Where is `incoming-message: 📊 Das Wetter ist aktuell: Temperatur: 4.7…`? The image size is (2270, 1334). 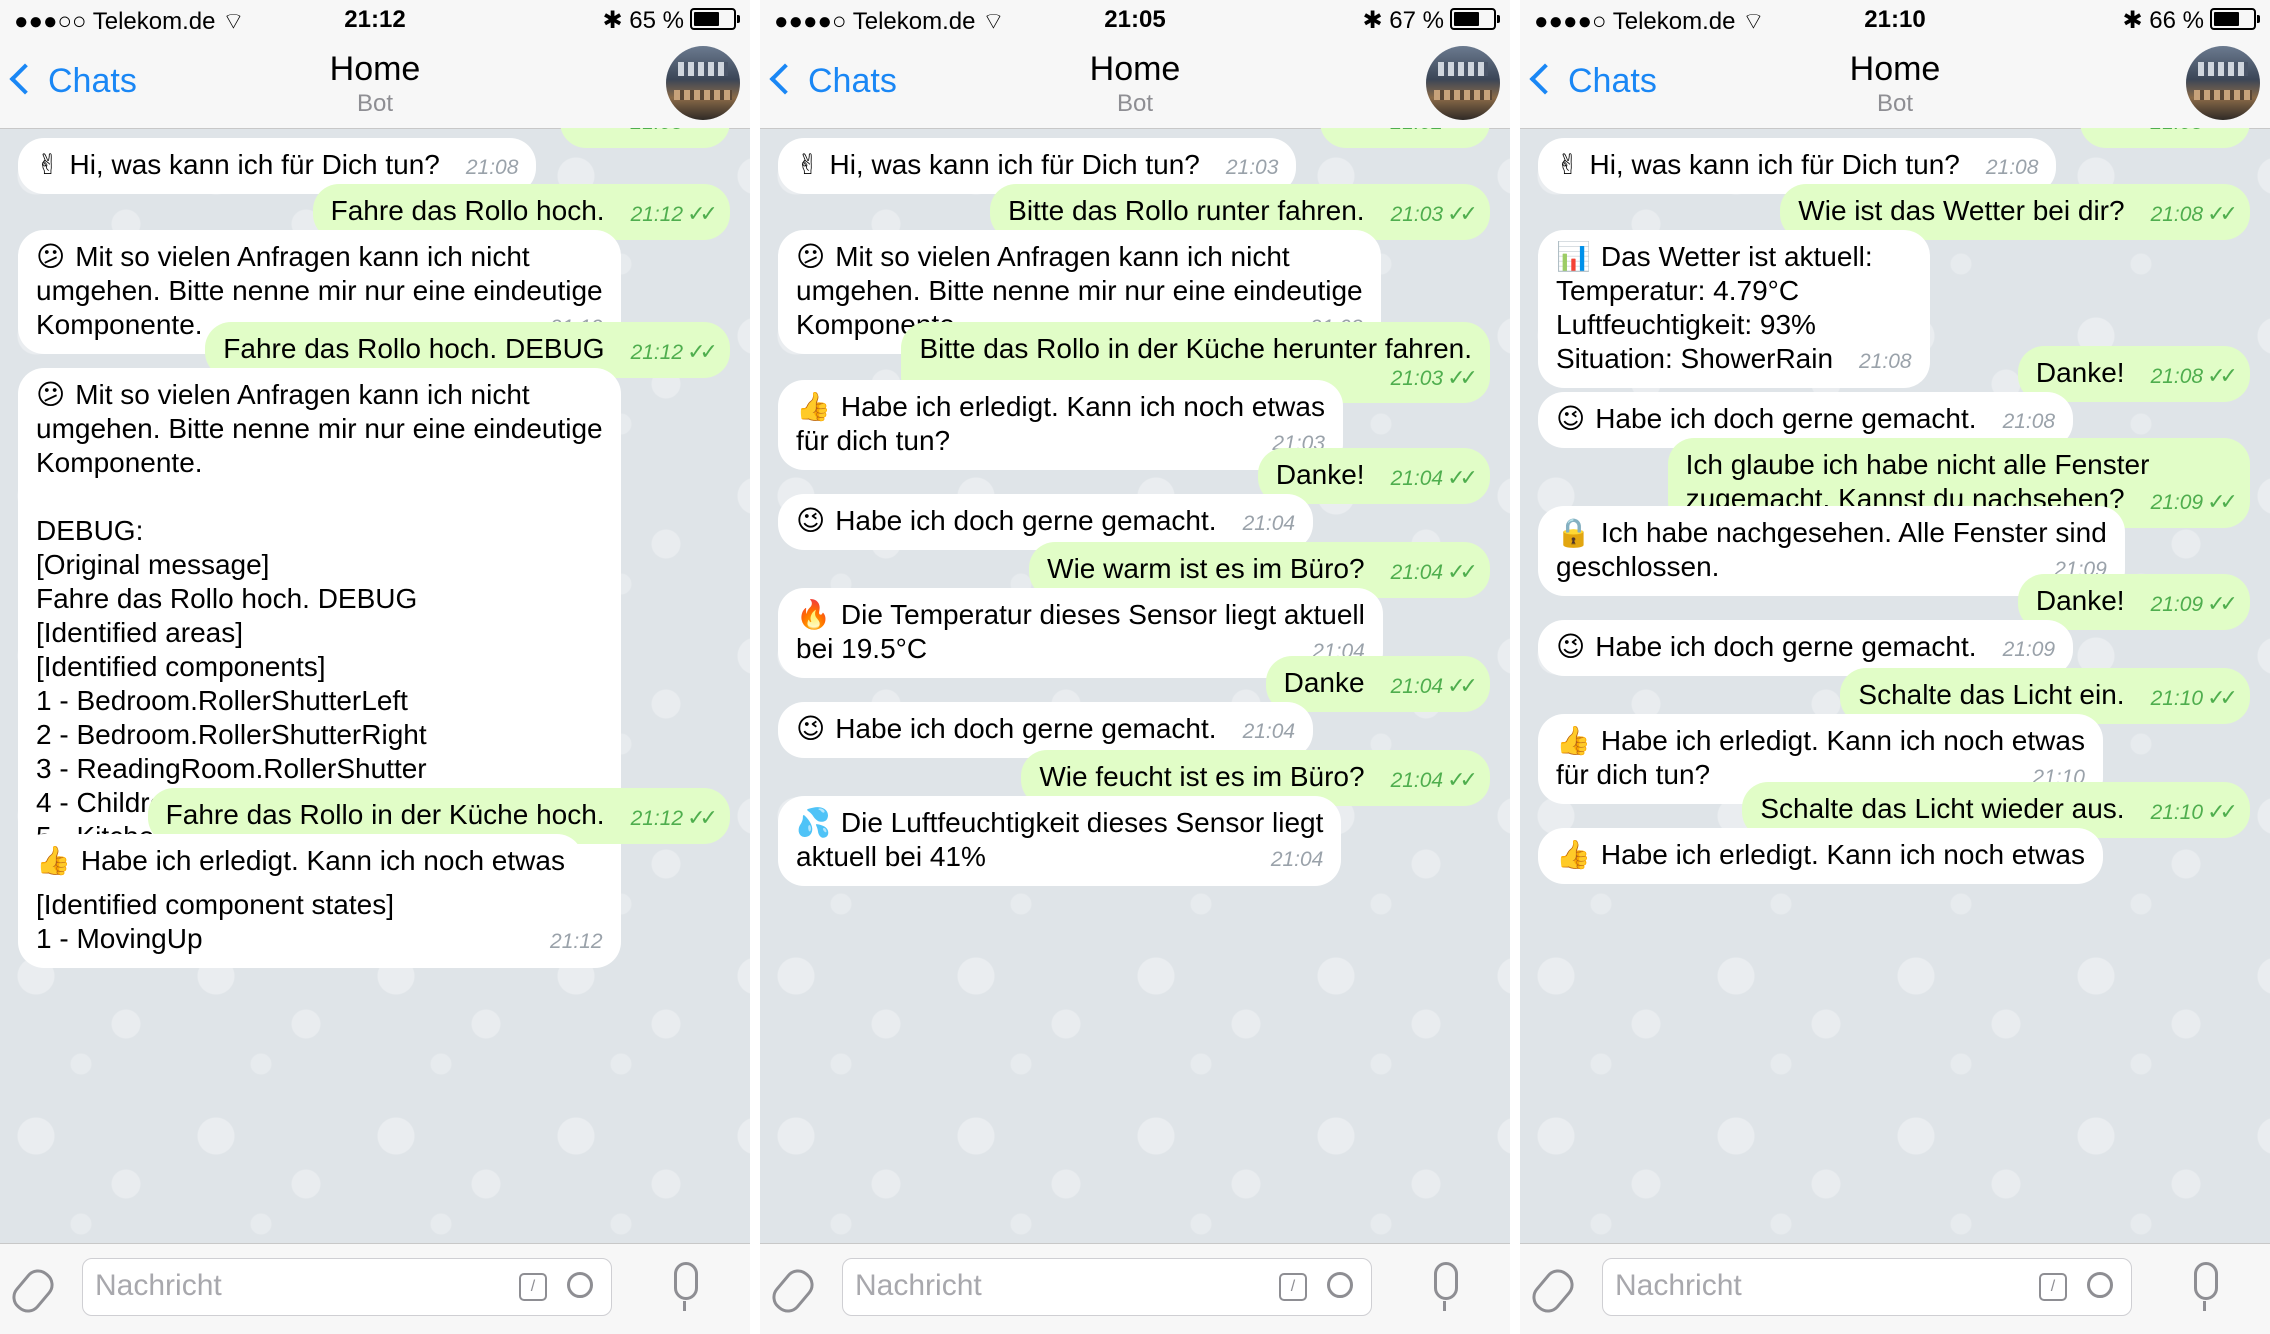
incoming-message: 📊 Das Wetter ist aktuell: Temperatur: 4.7… is located at coordinates (1734, 309).